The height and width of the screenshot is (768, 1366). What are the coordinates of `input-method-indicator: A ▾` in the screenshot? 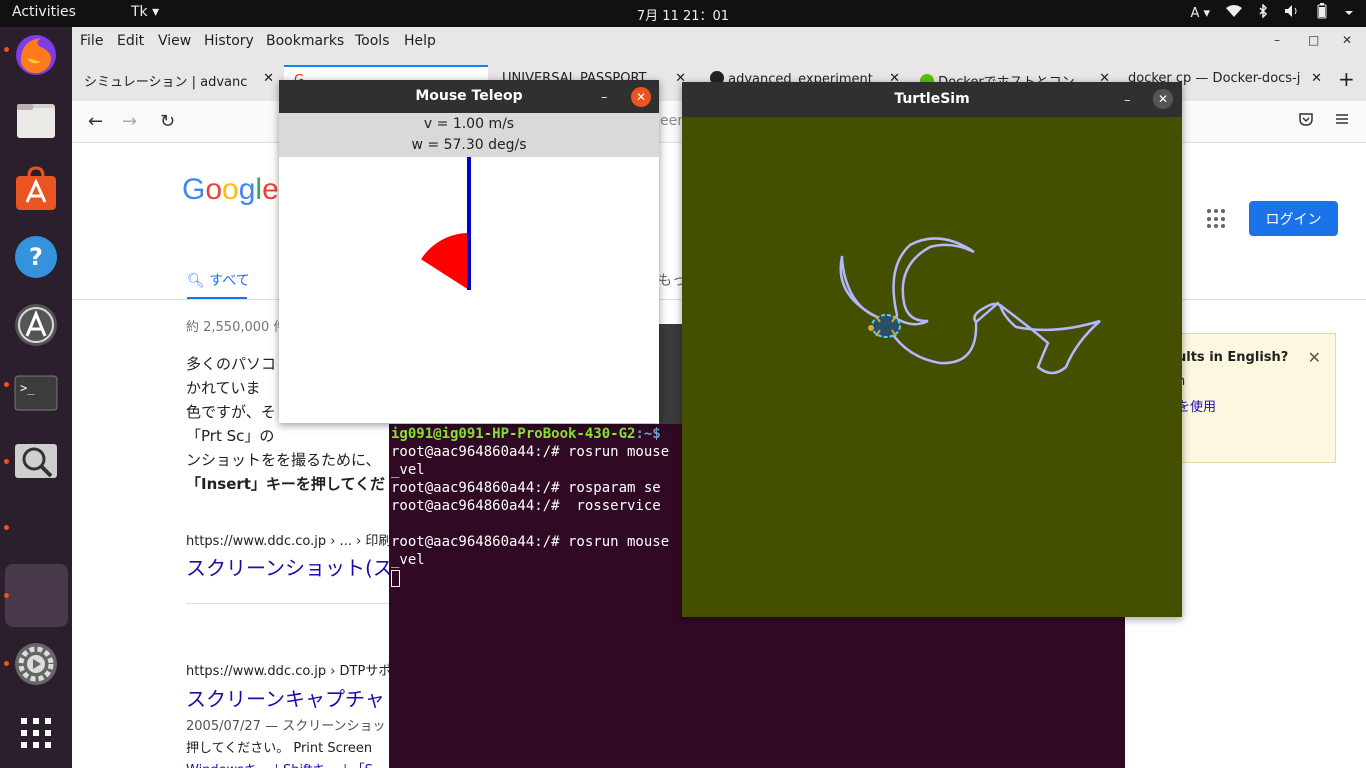 It's located at (1200, 13).